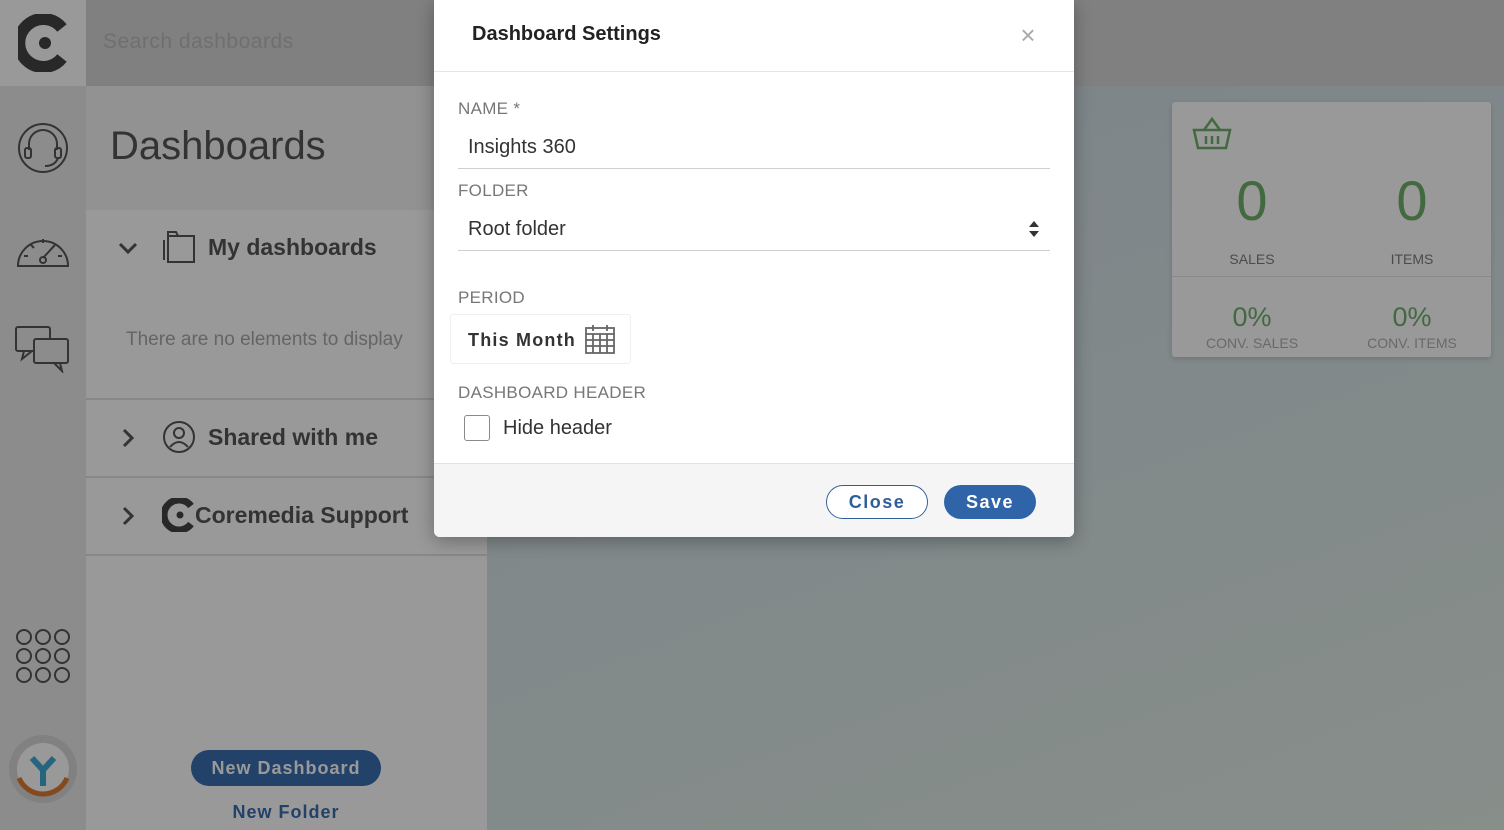 Image resolution: width=1504 pixels, height=830 pixels. I want to click on hide-header-label: Hide header, so click(557, 428).